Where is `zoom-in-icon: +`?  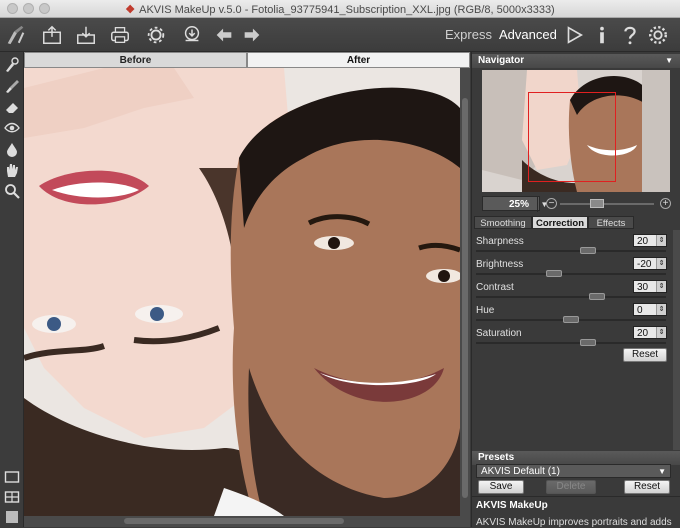 zoom-in-icon: + is located at coordinates (665, 203).